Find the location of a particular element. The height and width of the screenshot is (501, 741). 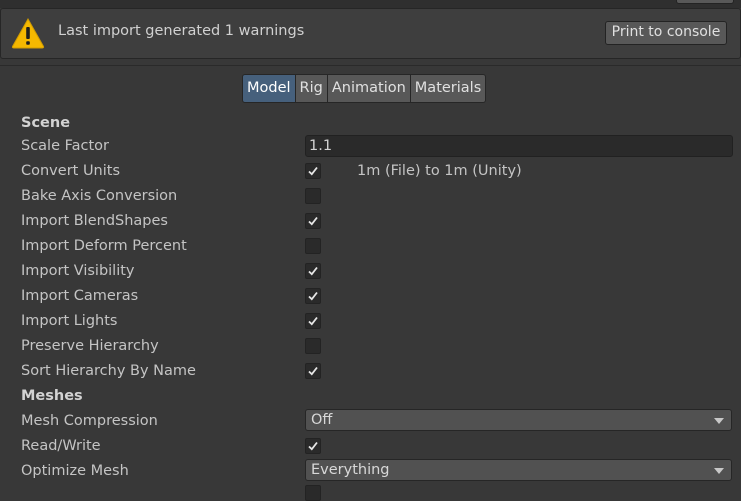

read-write-label: Read/Write is located at coordinates (61, 446).